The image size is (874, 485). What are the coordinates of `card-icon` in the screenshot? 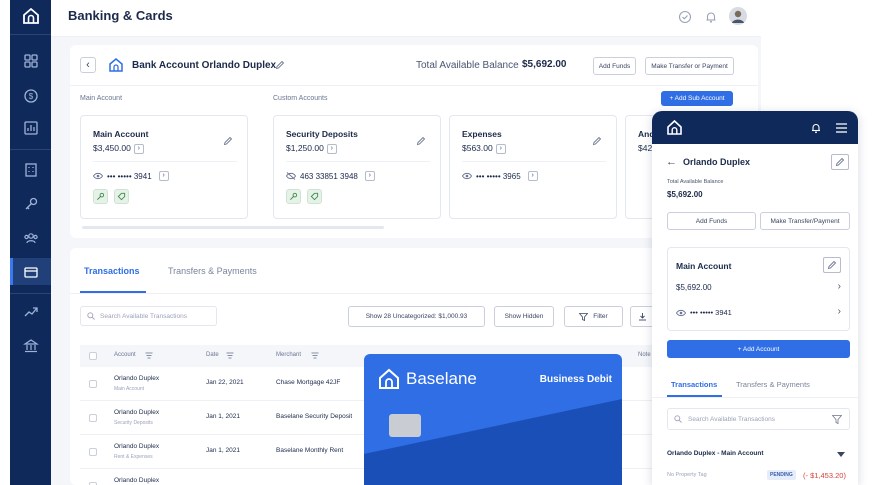 It's located at (31, 272).